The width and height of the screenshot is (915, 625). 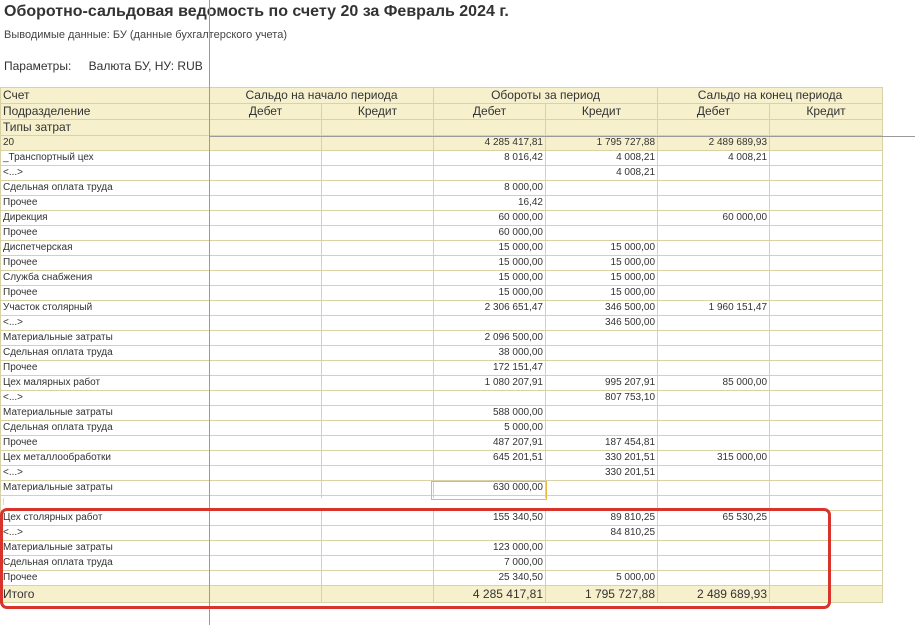 I want to click on header-opening-credit: Кредит, so click(x=377, y=111).